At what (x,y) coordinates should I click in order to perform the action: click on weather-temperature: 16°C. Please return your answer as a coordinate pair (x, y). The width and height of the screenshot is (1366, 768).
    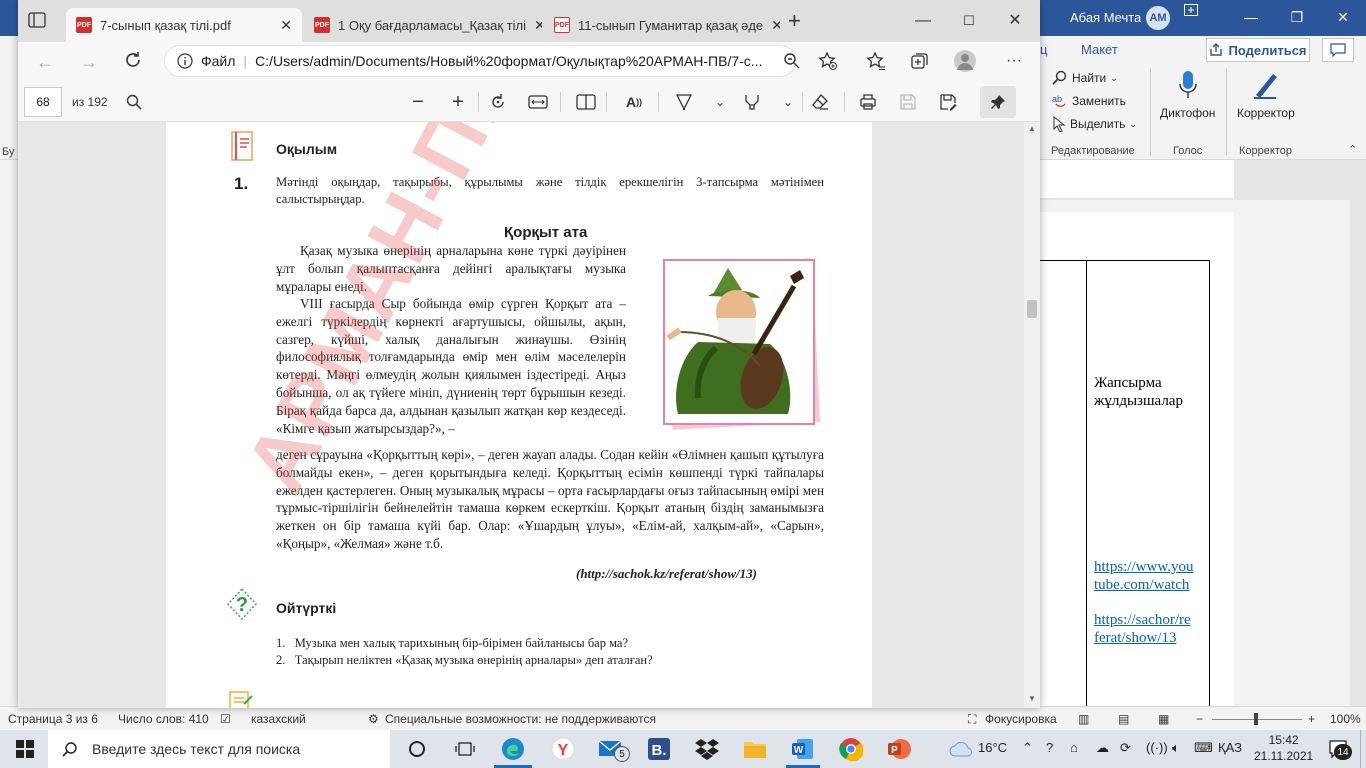
    Looking at the image, I should click on (992, 747).